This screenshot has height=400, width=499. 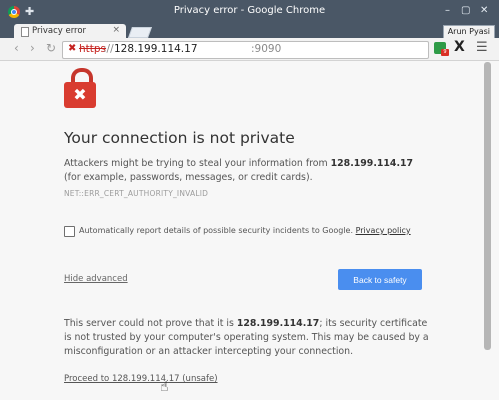 What do you see at coordinates (156, 49) in the screenshot?
I see `url-host: 128.199.114.17` at bounding box center [156, 49].